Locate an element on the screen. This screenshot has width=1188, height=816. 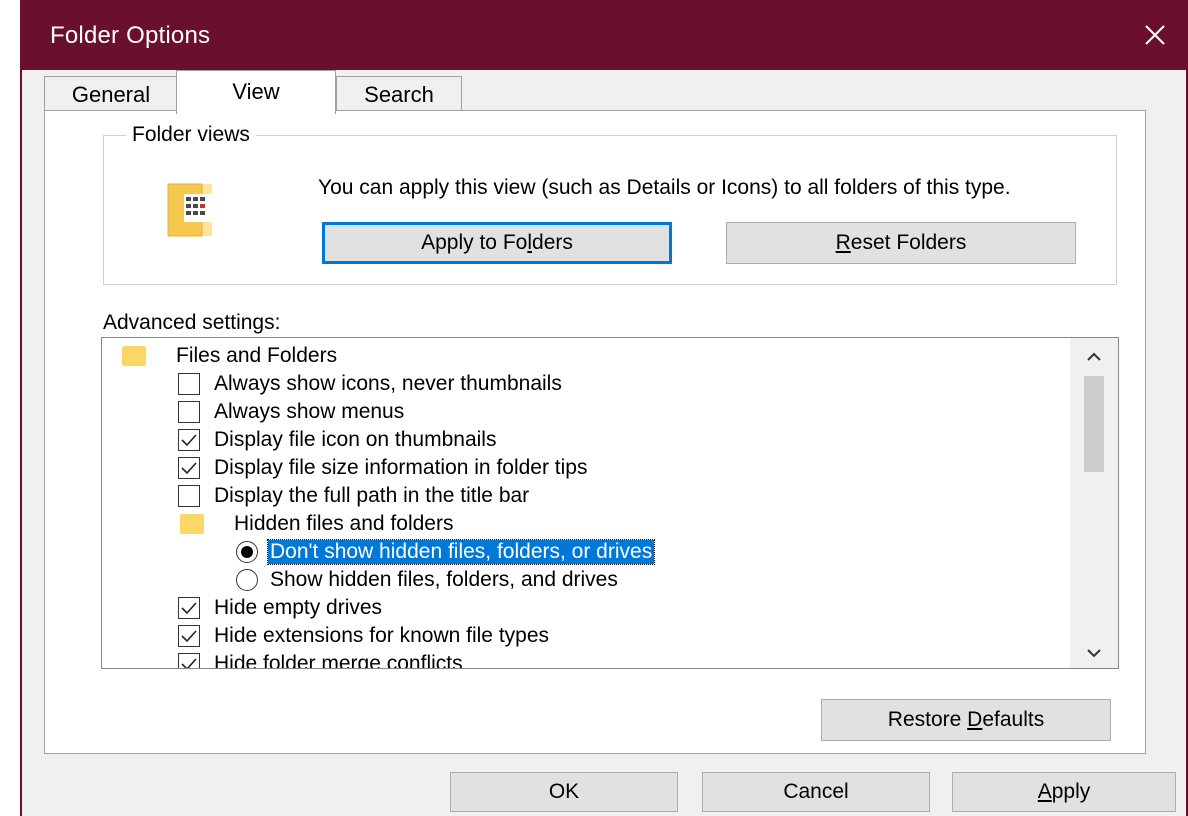
restore-defaults-label: Restore Defaults is located at coordinates (966, 719).